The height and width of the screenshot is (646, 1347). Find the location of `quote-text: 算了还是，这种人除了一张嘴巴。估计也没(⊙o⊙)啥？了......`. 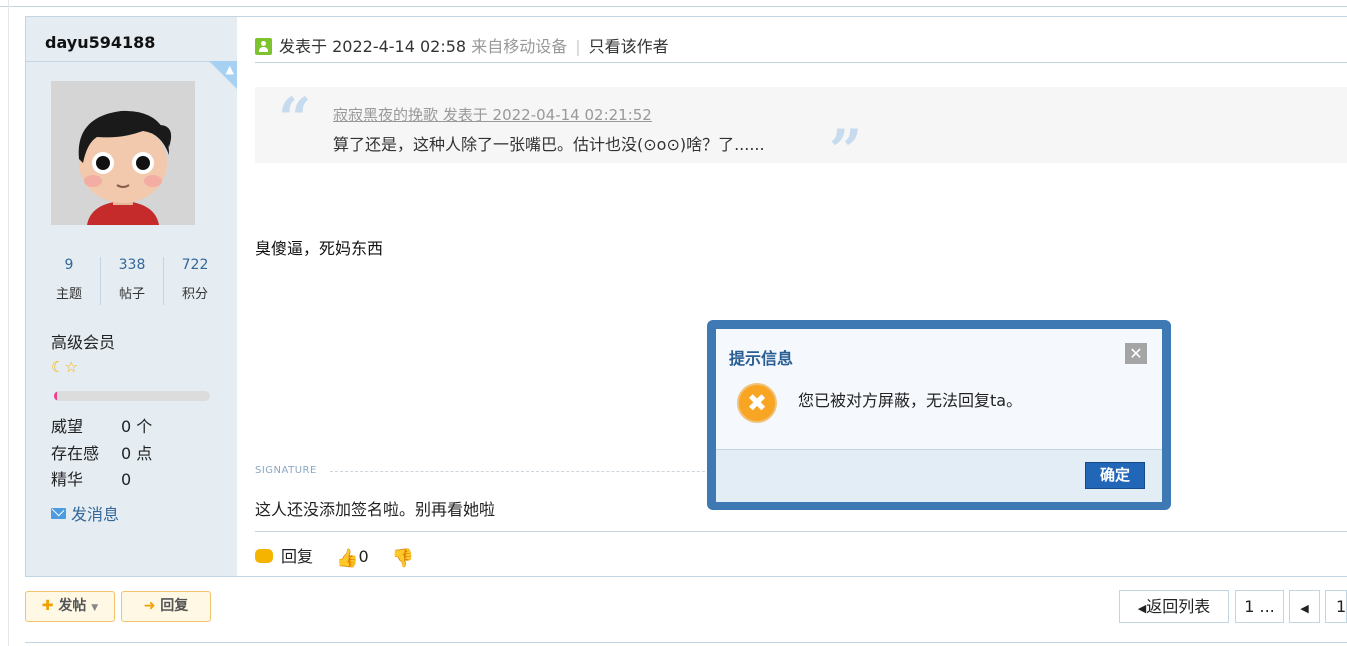

quote-text: 算了还是，这种人除了一张嘴巴。估计也没(⊙o⊙)啥？了...... is located at coordinates (549, 144).